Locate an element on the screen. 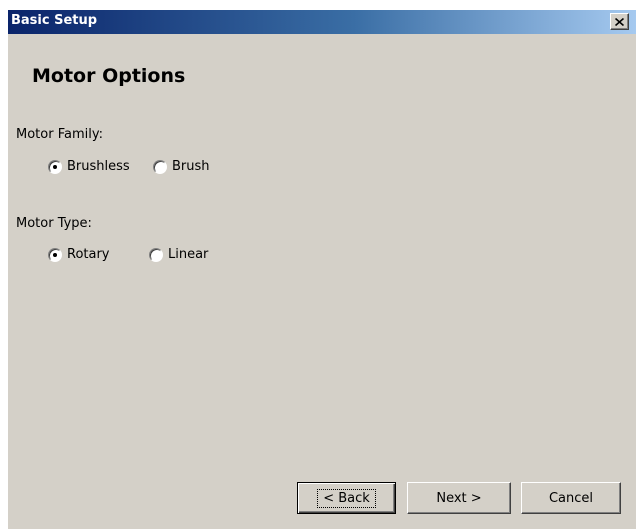 Image resolution: width=636 pixels, height=529 pixels. cancel-button: Cancel is located at coordinates (571, 498).